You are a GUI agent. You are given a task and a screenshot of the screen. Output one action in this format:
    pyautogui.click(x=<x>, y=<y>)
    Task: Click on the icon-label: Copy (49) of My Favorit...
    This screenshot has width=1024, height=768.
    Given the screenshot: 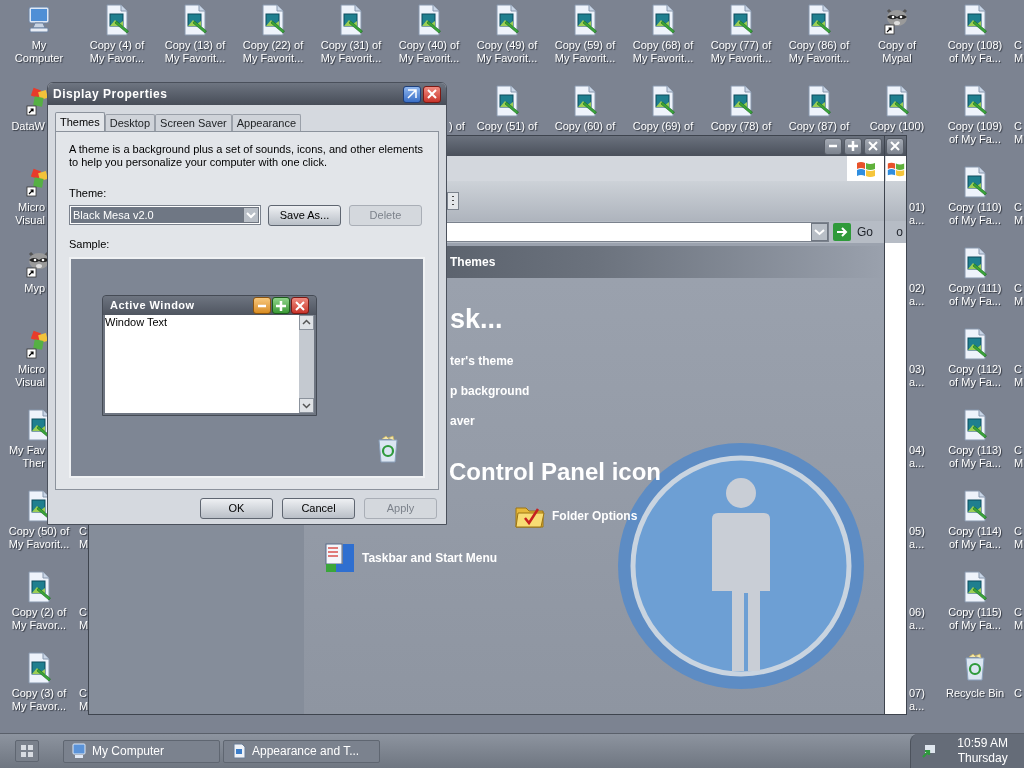 What is the action you would take?
    pyautogui.click(x=507, y=52)
    